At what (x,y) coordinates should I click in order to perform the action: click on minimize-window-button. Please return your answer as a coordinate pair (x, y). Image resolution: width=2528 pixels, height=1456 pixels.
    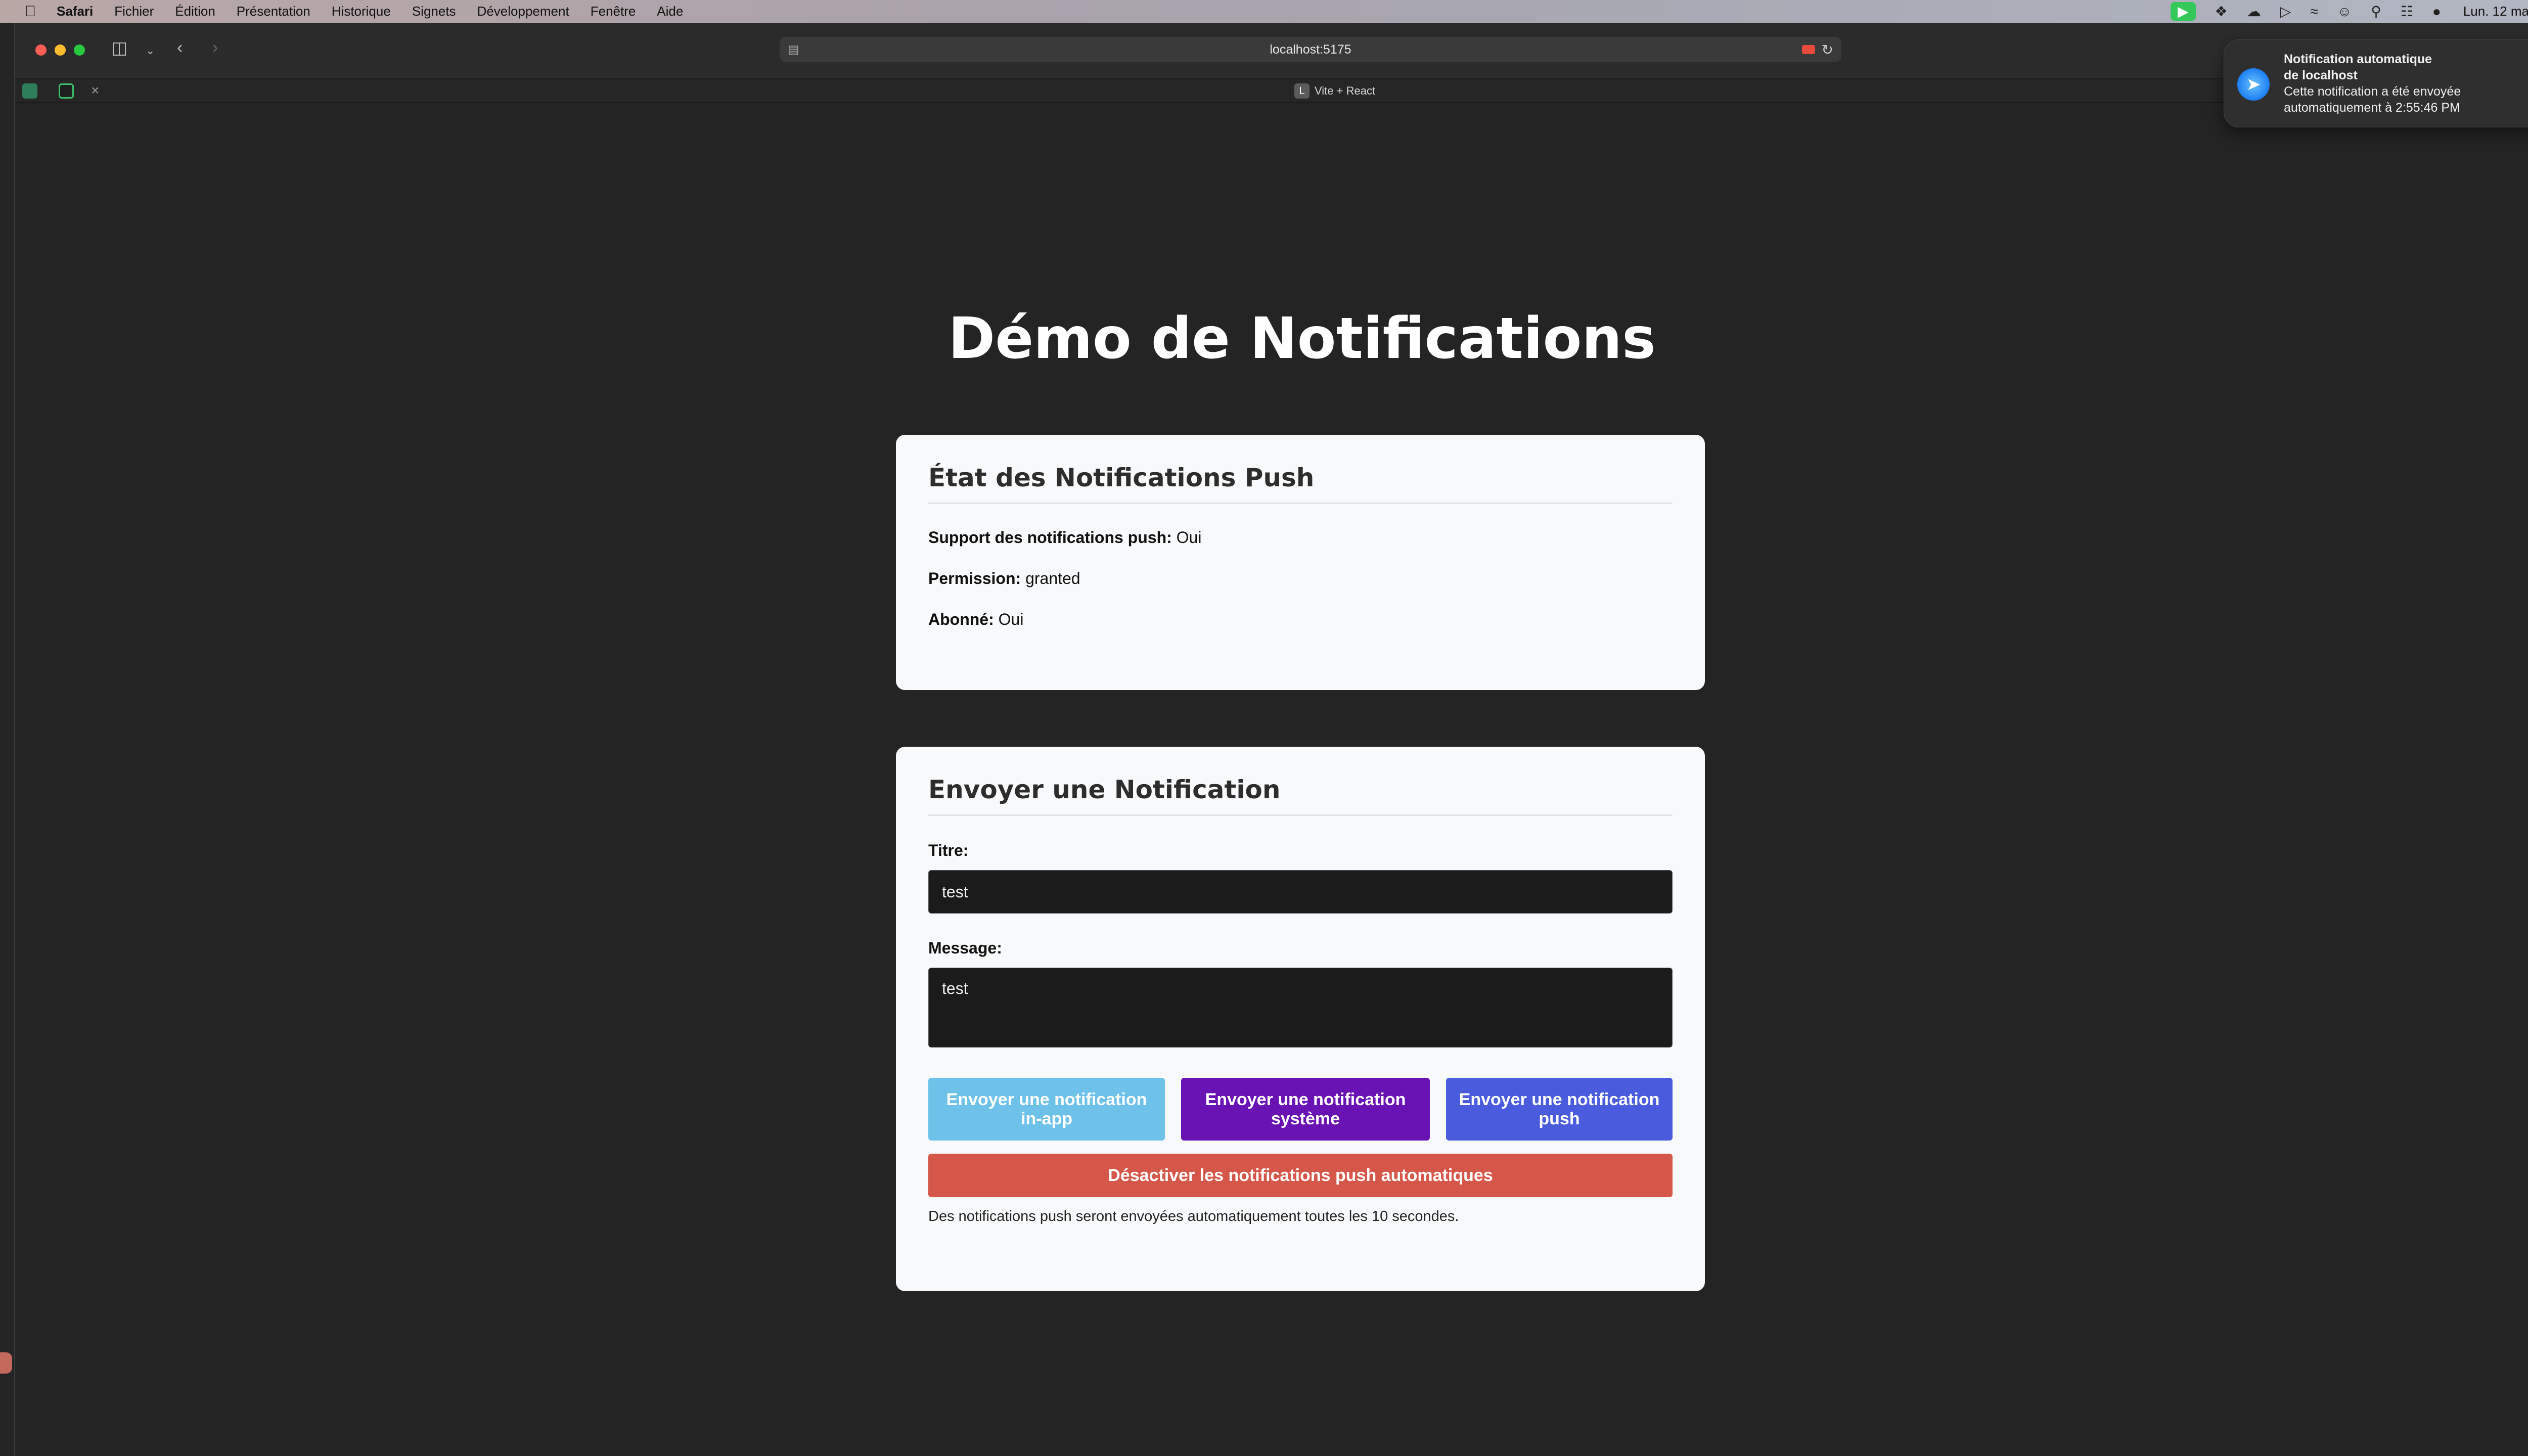
    Looking at the image, I should click on (61, 50).